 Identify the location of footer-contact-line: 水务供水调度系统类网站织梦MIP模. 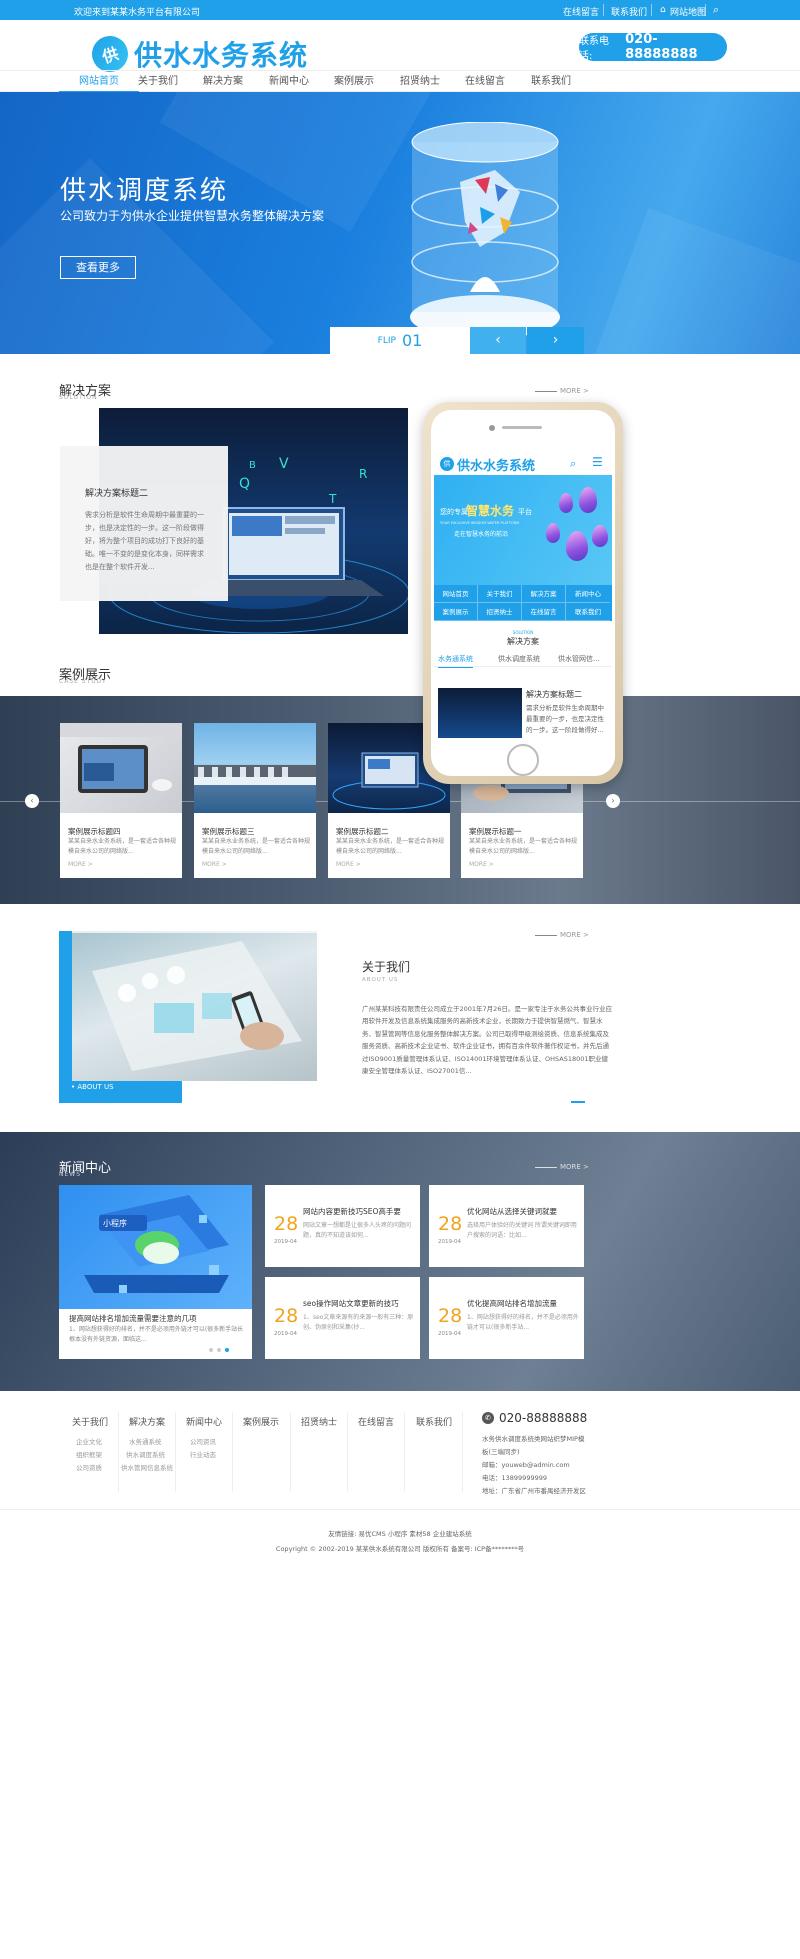
(533, 1439).